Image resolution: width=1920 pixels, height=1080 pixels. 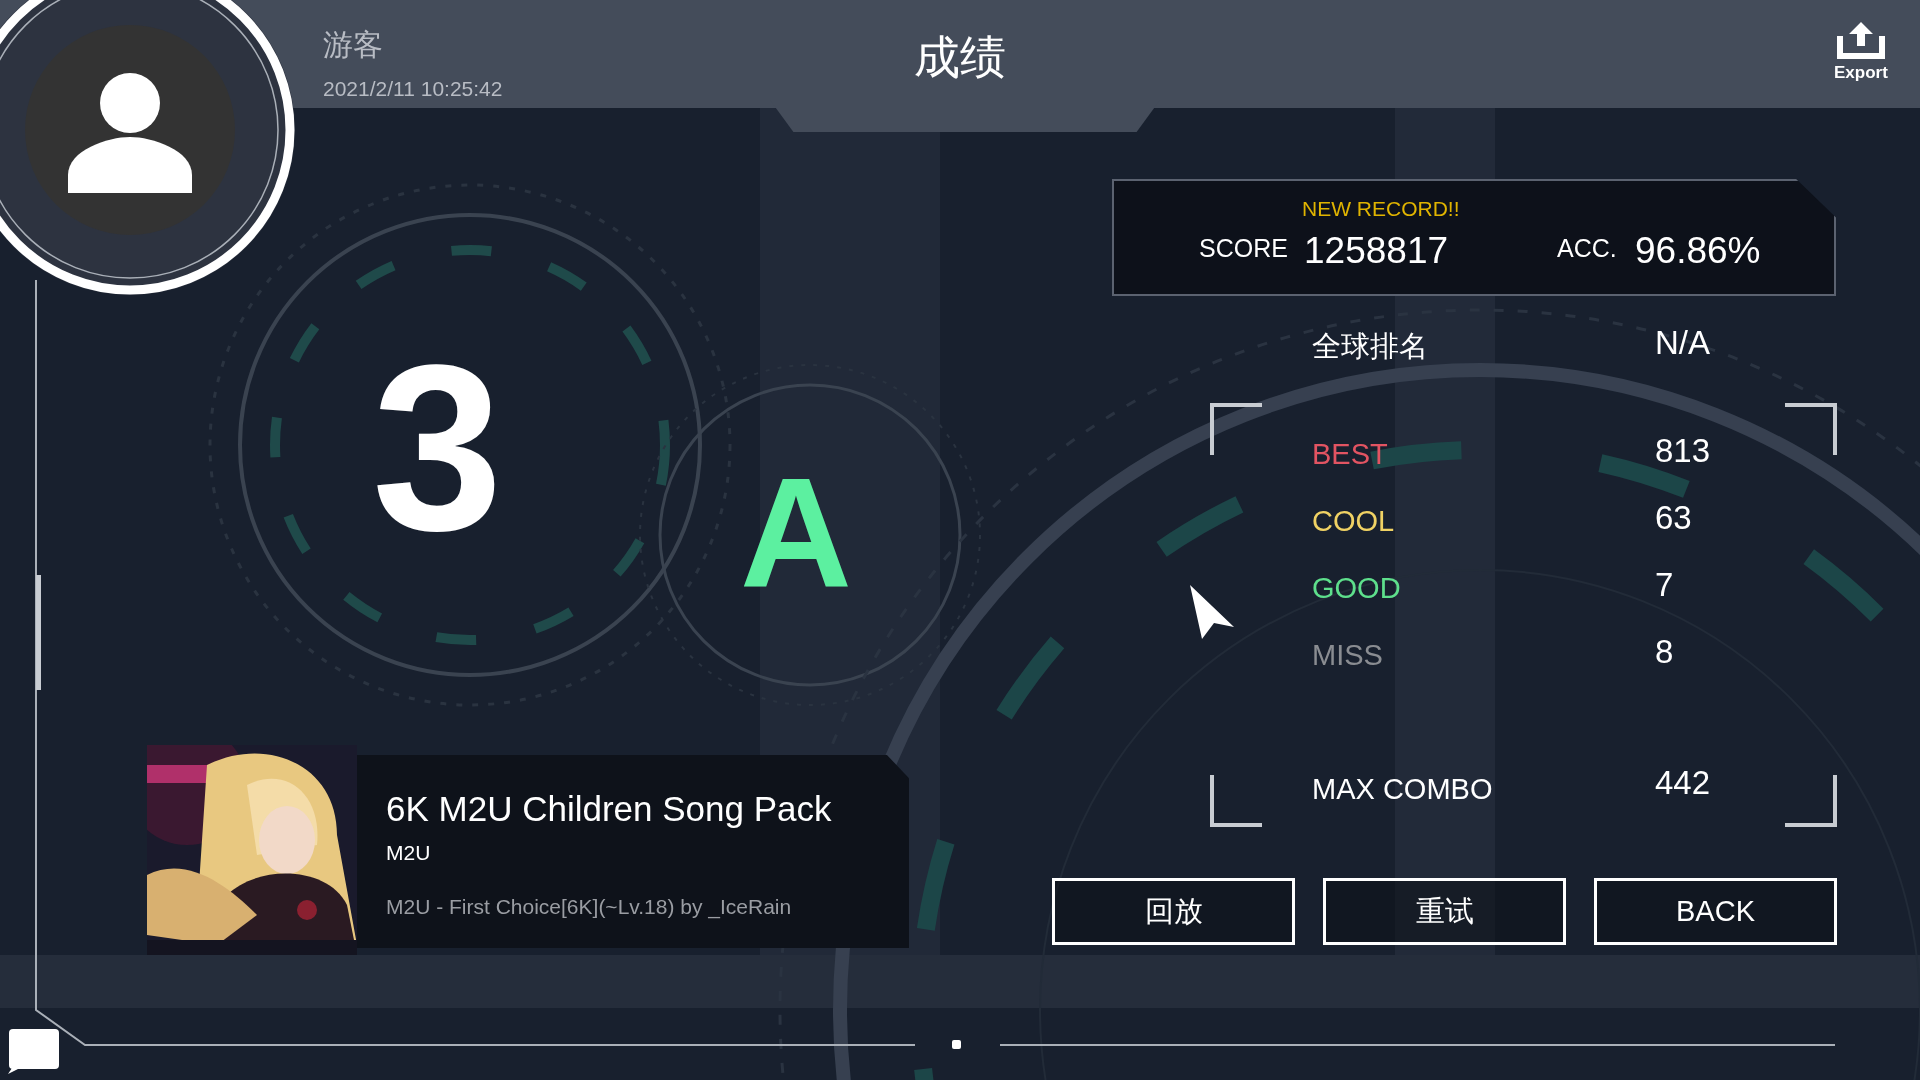 What do you see at coordinates (1673, 517) in the screenshot?
I see `judgement-count: 63` at bounding box center [1673, 517].